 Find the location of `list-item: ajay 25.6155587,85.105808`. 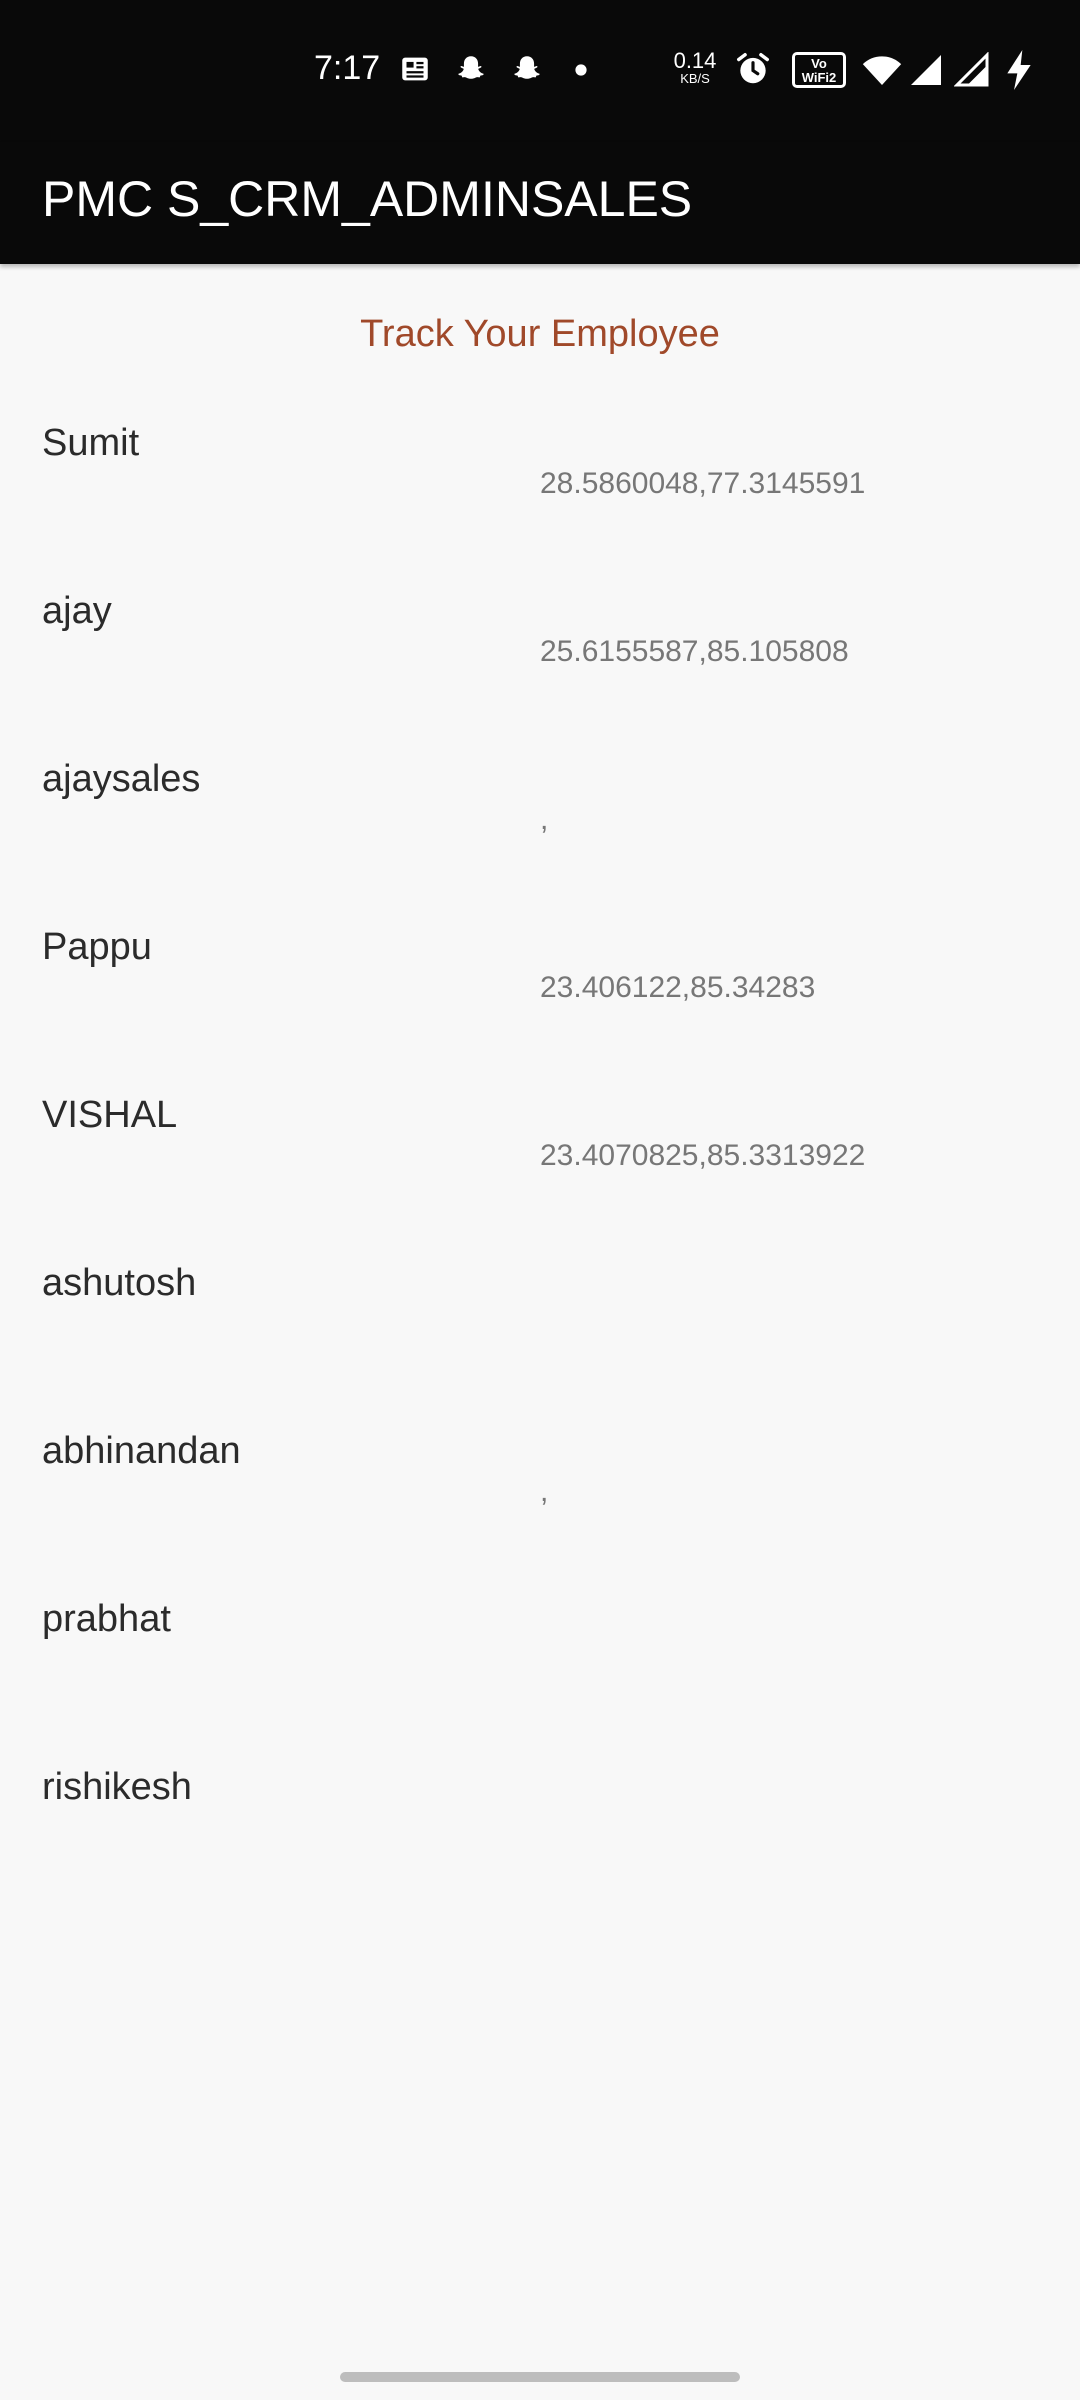

list-item: ajay 25.6155587,85.105808 is located at coordinates (540, 670).